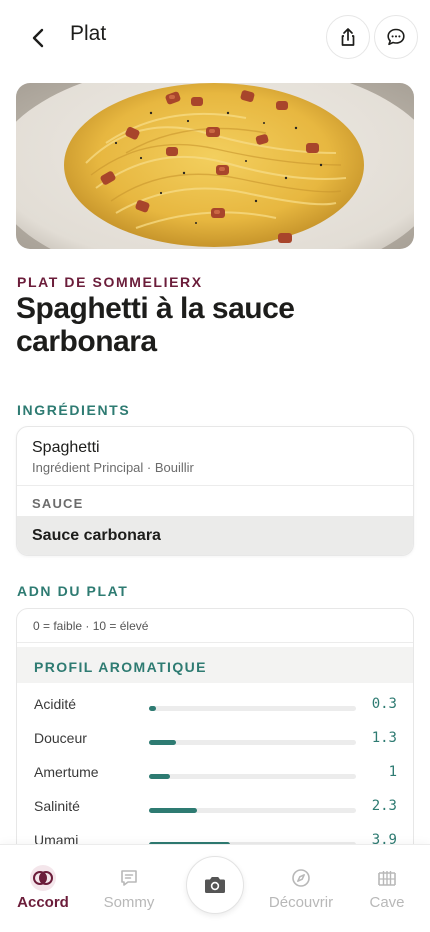  Describe the element at coordinates (74, 410) in the screenshot. I see `ingredients-section-label: INGRÉDIENTS` at that location.